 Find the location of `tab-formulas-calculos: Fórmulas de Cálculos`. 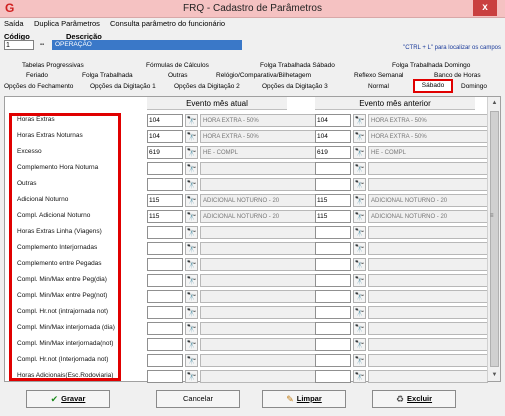

tab-formulas-calculos: Fórmulas de Cálculos is located at coordinates (177, 65).